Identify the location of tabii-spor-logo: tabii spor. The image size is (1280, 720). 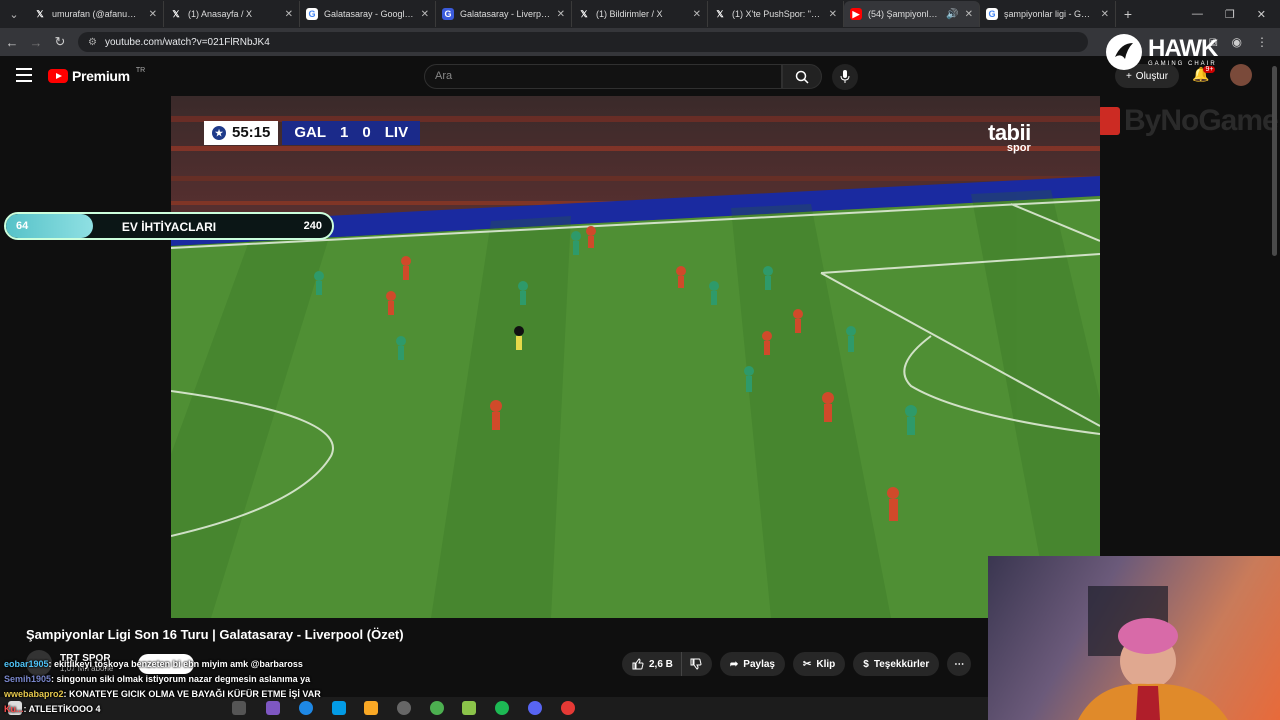
(1009, 137).